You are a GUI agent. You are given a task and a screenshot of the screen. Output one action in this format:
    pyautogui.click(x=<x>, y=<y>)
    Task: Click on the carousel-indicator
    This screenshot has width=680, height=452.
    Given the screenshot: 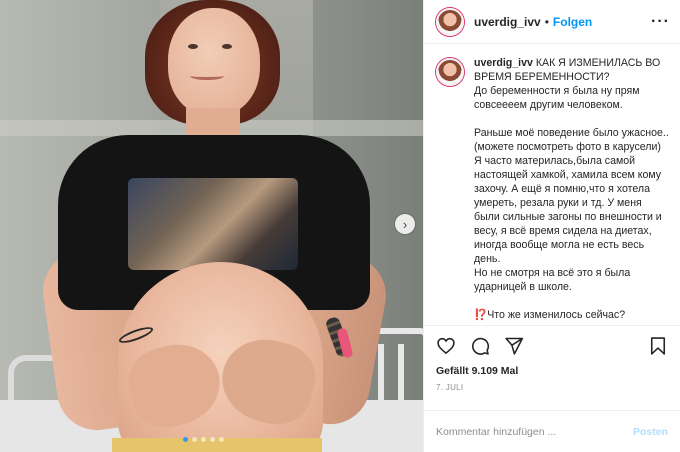 What is the action you would take?
    pyautogui.click(x=203, y=439)
    